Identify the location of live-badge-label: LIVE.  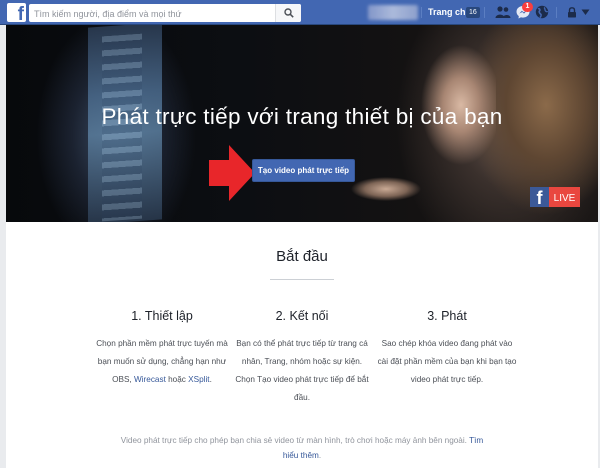
(565, 198).